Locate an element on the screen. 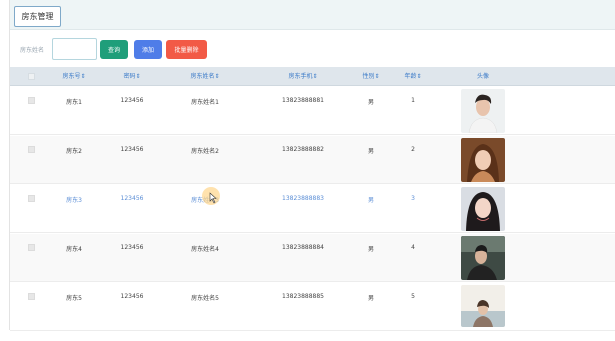 This screenshot has width=615, height=341. cell-phone: 13823888885 is located at coordinates (303, 296).